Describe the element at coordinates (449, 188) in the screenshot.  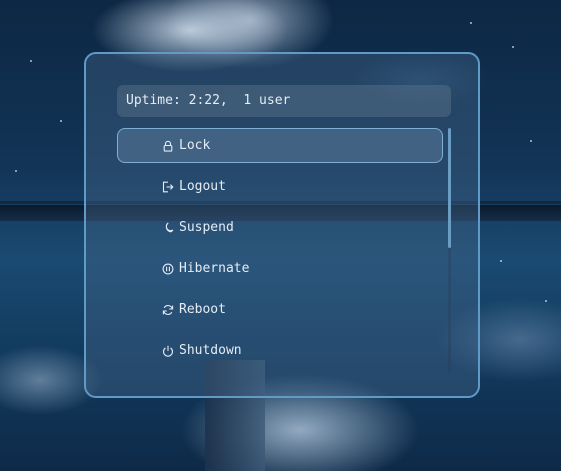
I see `scrollbar-thumb` at that location.